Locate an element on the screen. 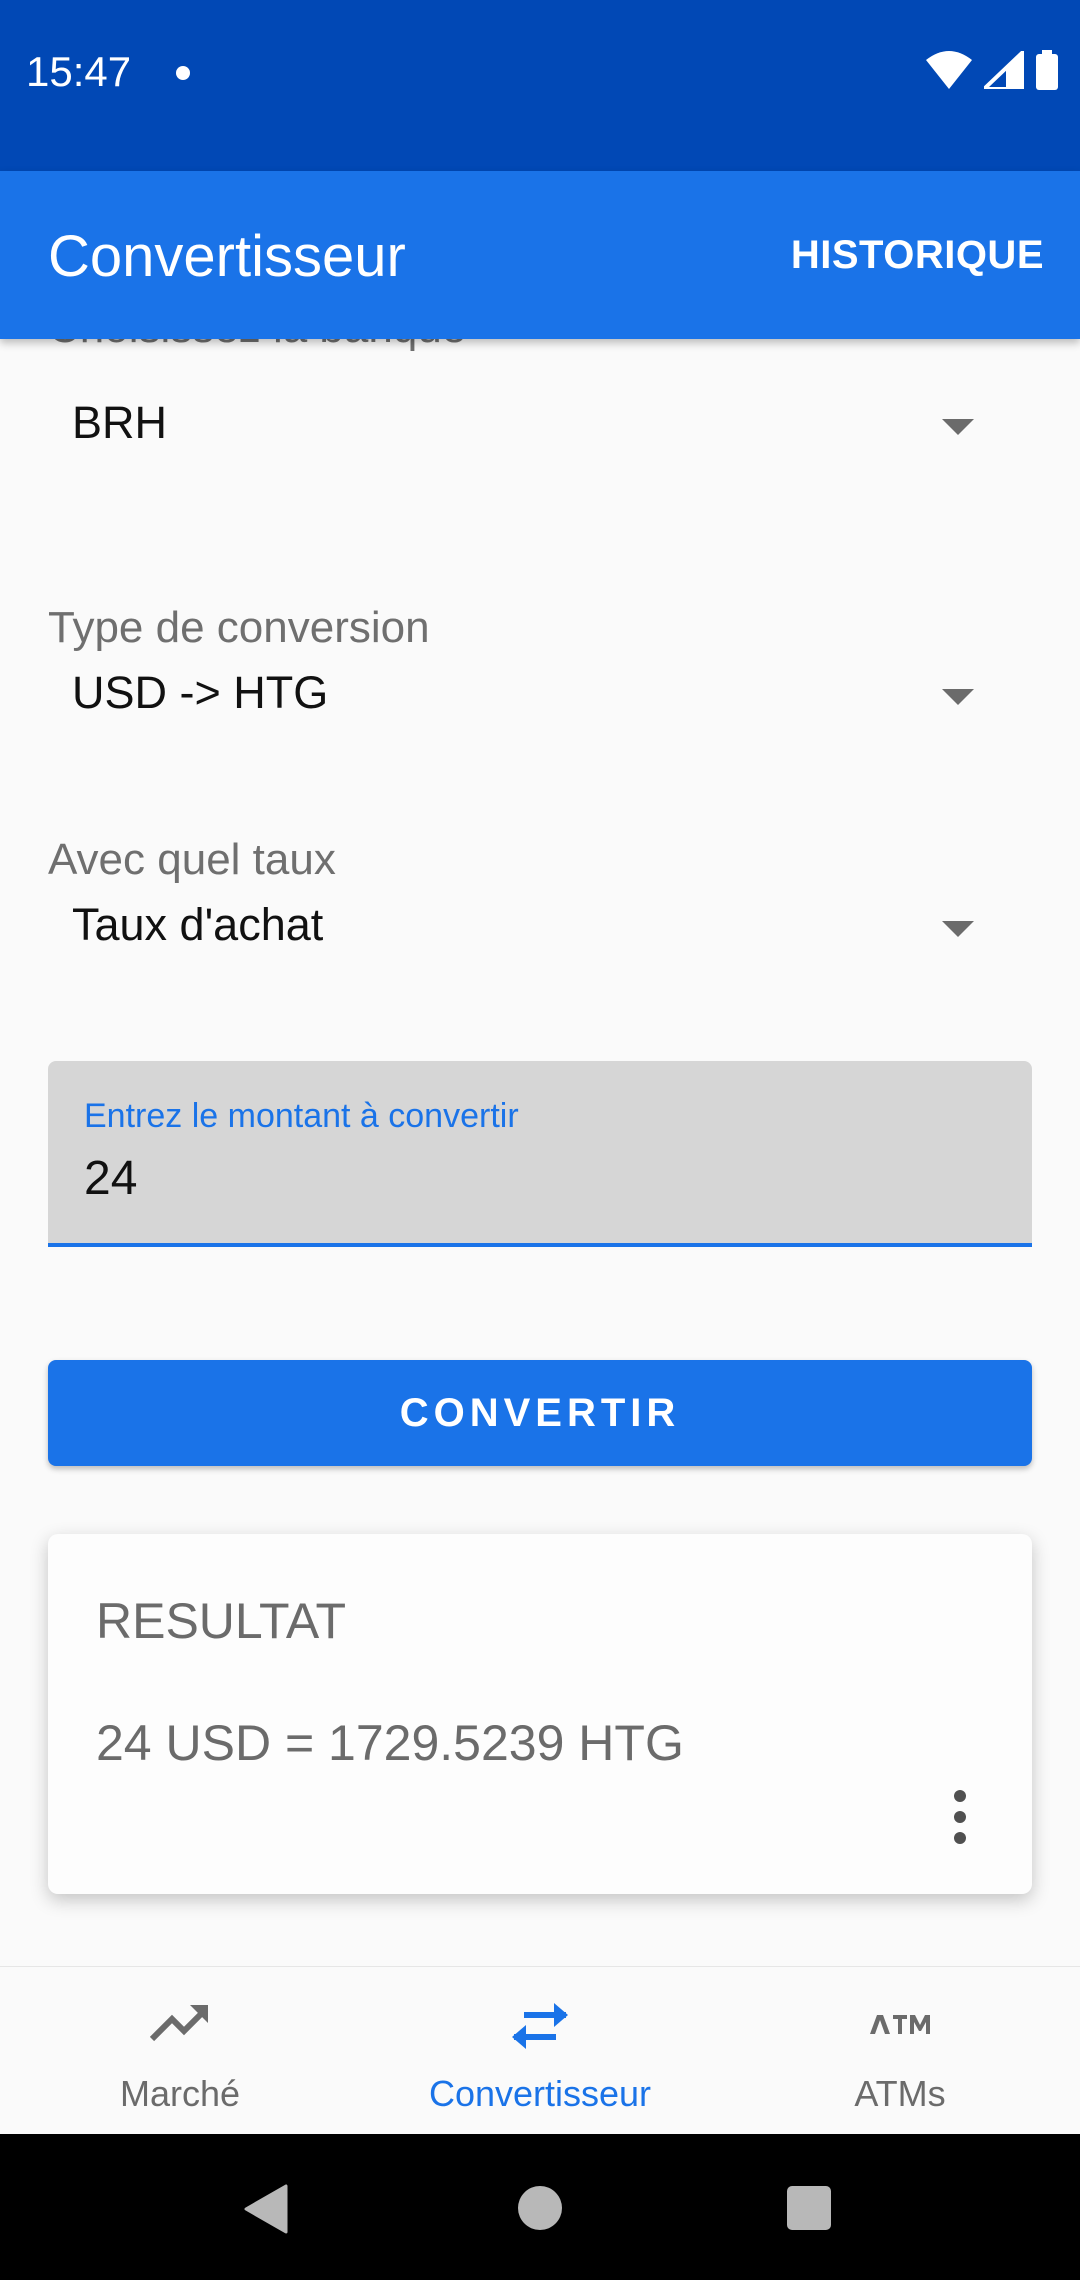 The height and width of the screenshot is (2280, 1080). rate-select: Taux d'achat is located at coordinates (540, 928).